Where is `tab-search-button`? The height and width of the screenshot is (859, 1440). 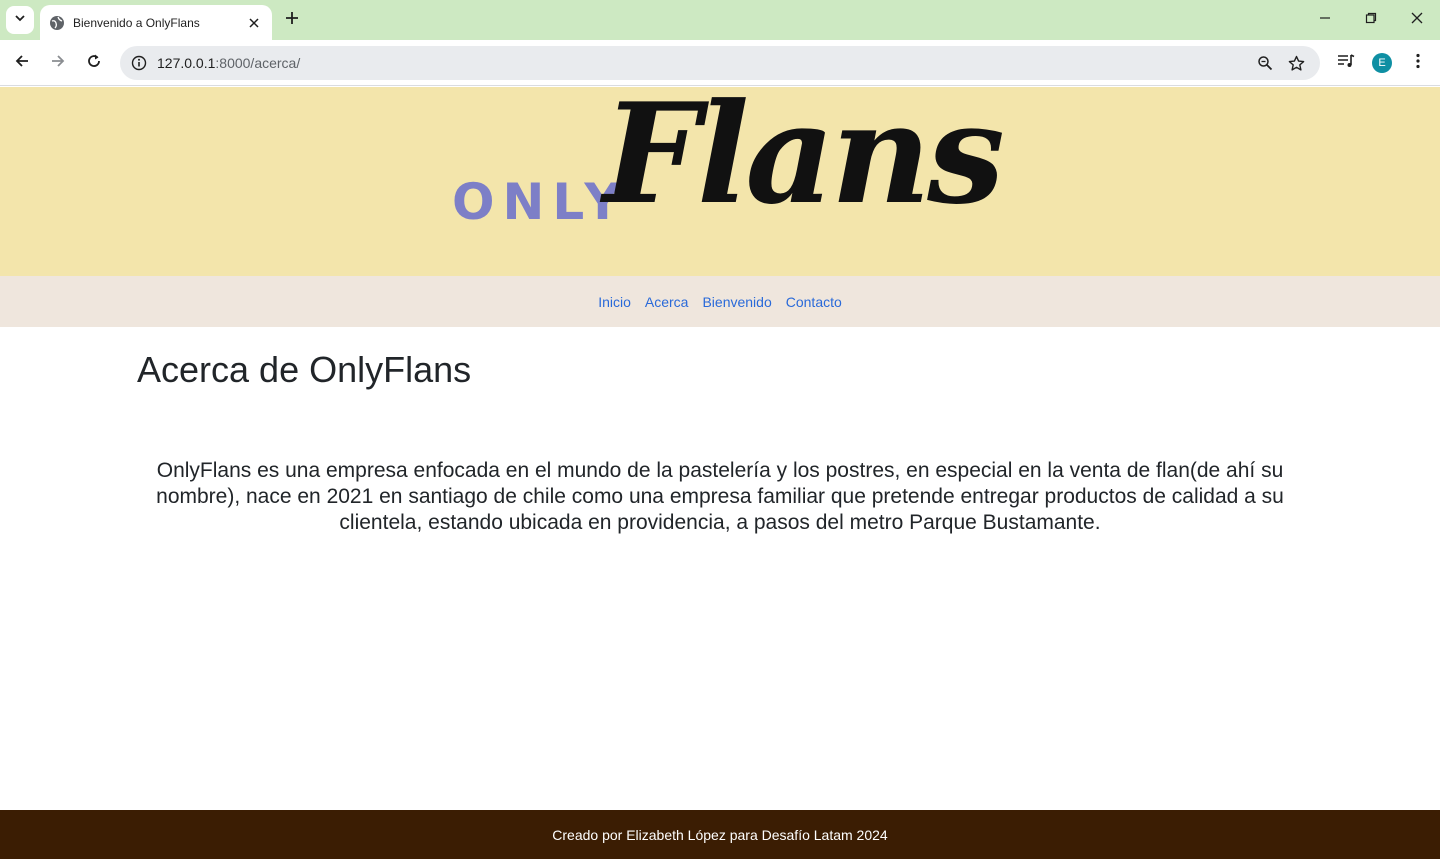
tab-search-button is located at coordinates (20, 20).